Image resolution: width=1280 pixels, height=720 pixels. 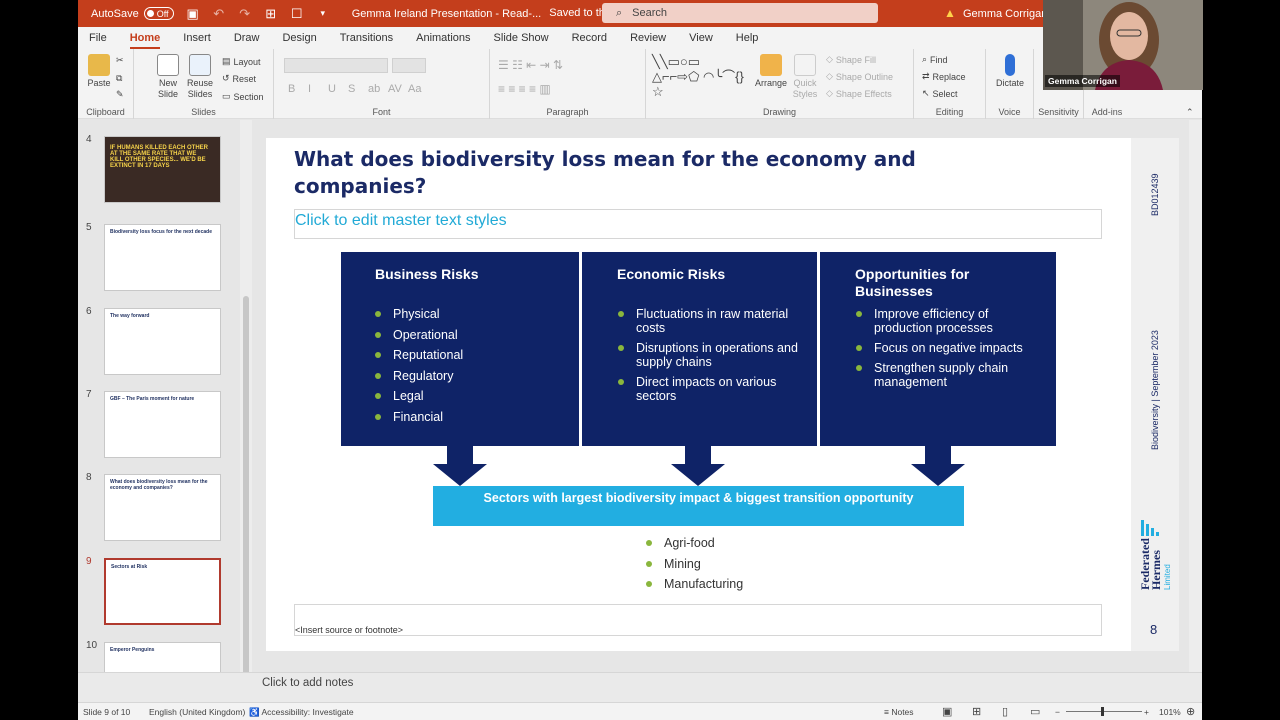 What do you see at coordinates (698, 620) in the screenshot?
I see `footnote-box: <Insert source or footnote>` at bounding box center [698, 620].